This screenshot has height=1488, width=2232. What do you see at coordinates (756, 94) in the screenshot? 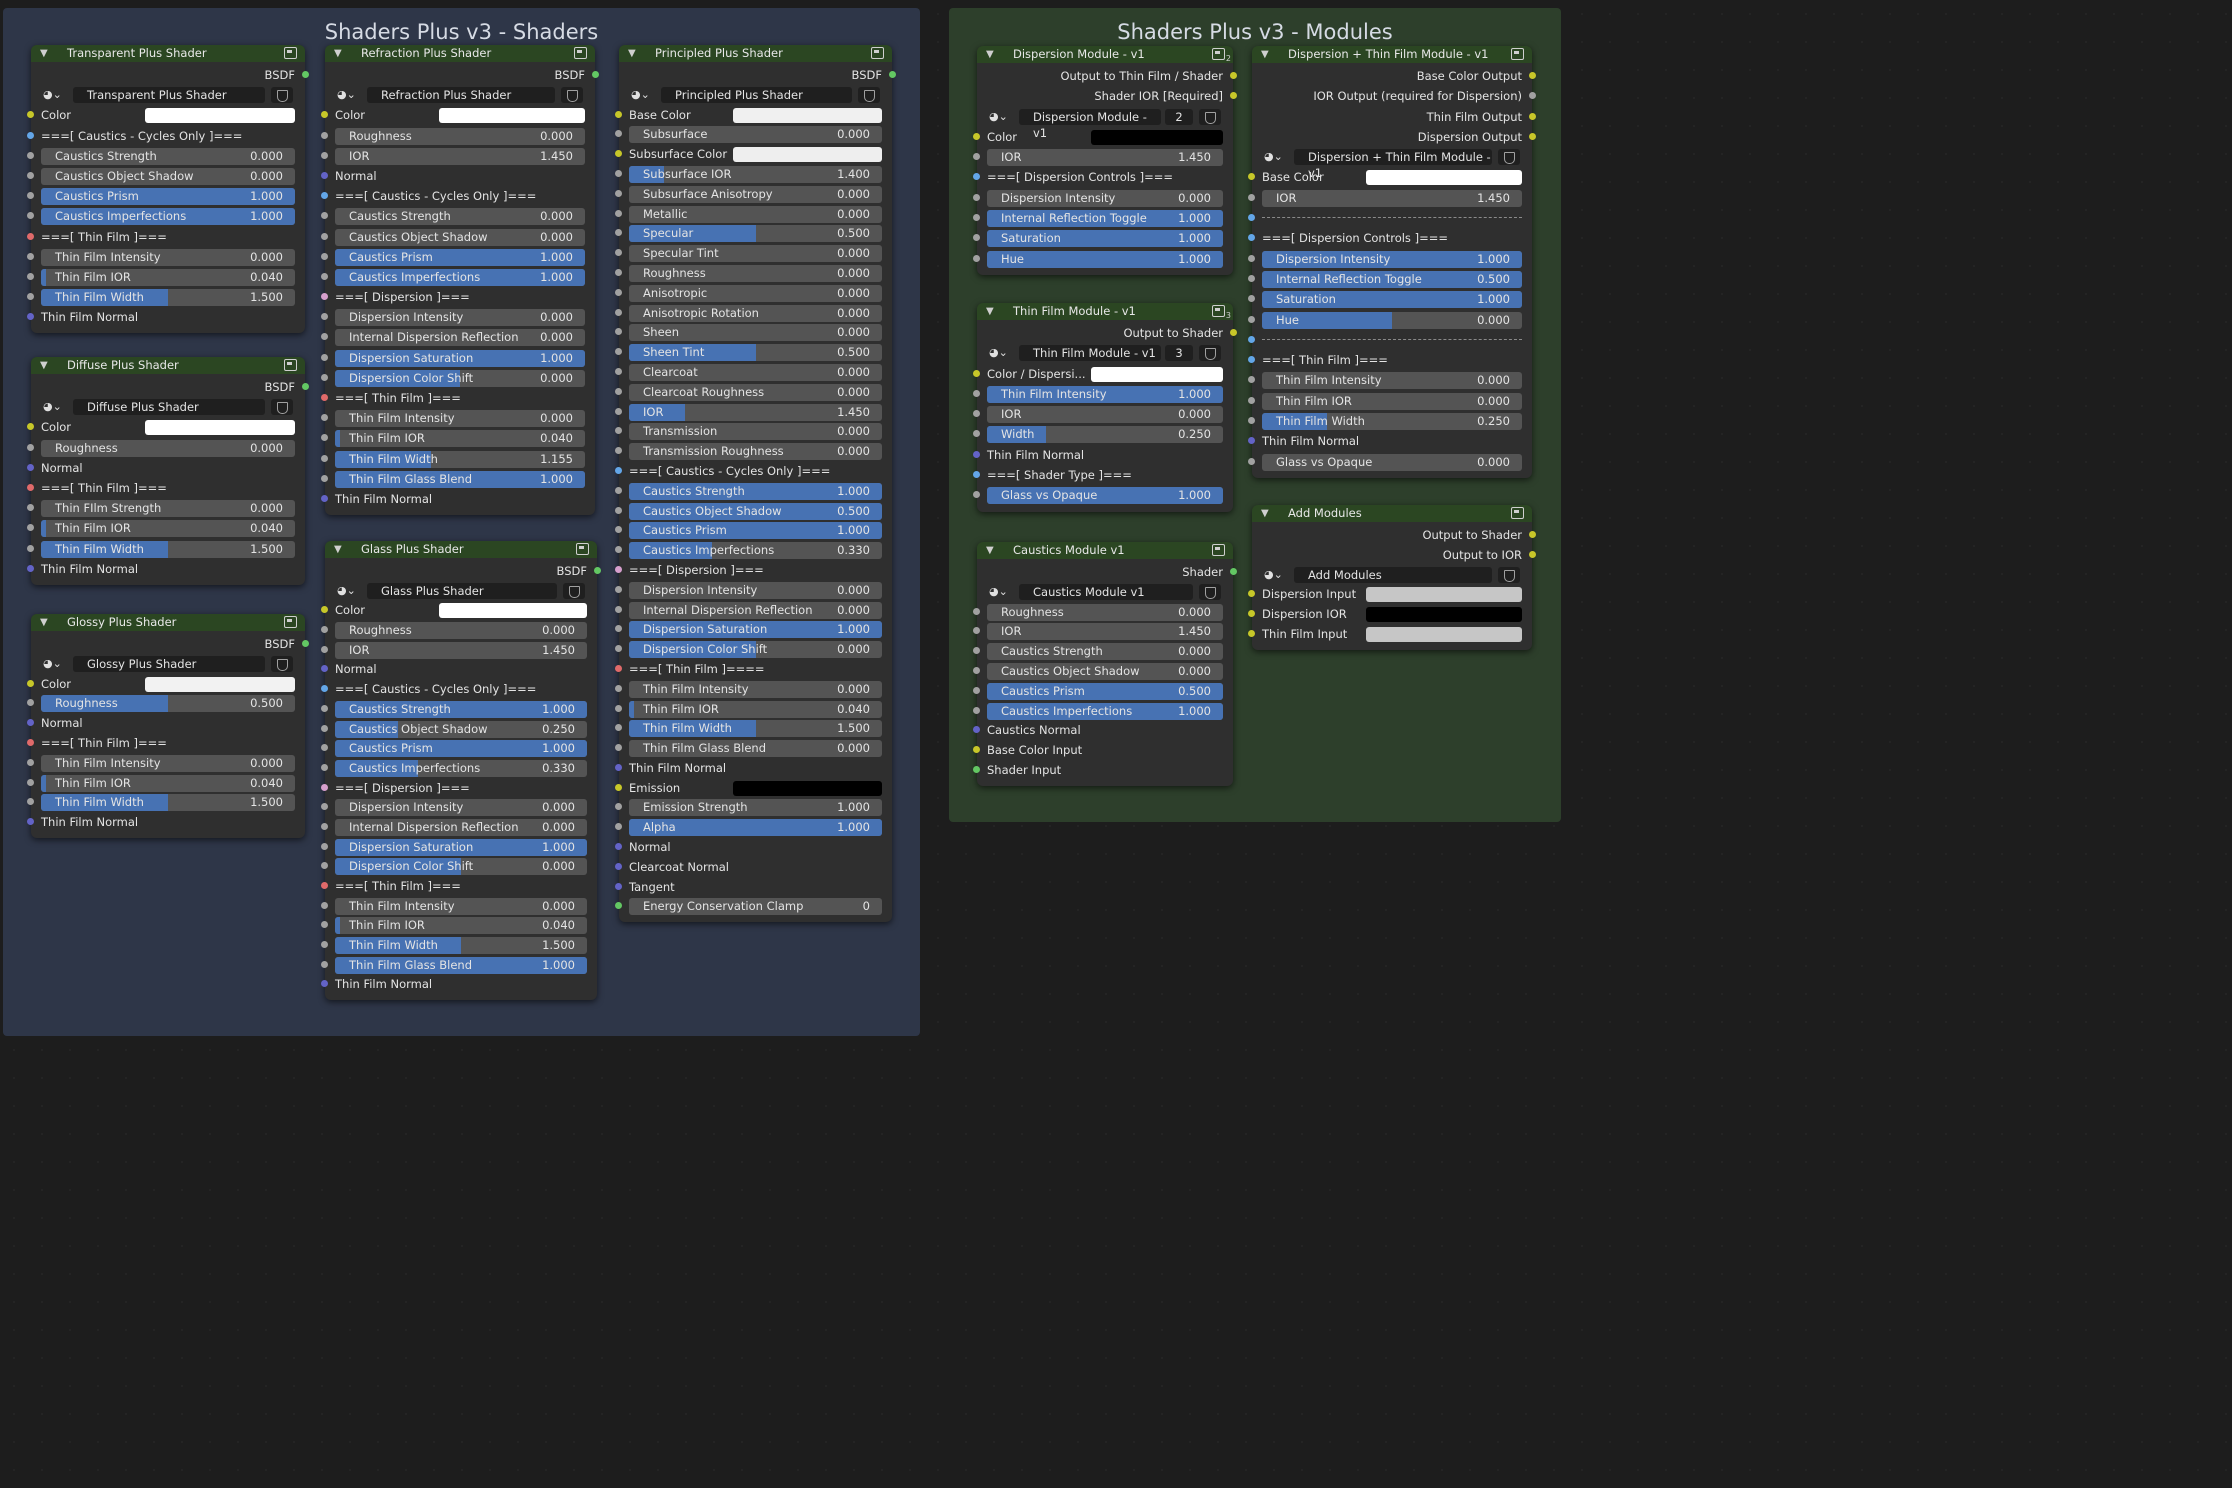
I see `node-group-name-field: Principled Plus Shader` at bounding box center [756, 94].